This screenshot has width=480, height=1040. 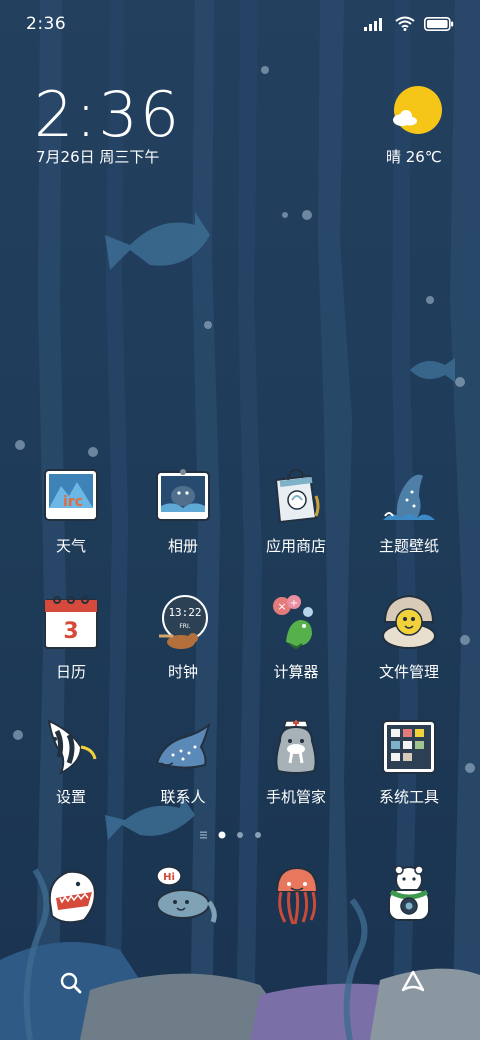 I want to click on app-label: 时钟, so click(x=182, y=672).